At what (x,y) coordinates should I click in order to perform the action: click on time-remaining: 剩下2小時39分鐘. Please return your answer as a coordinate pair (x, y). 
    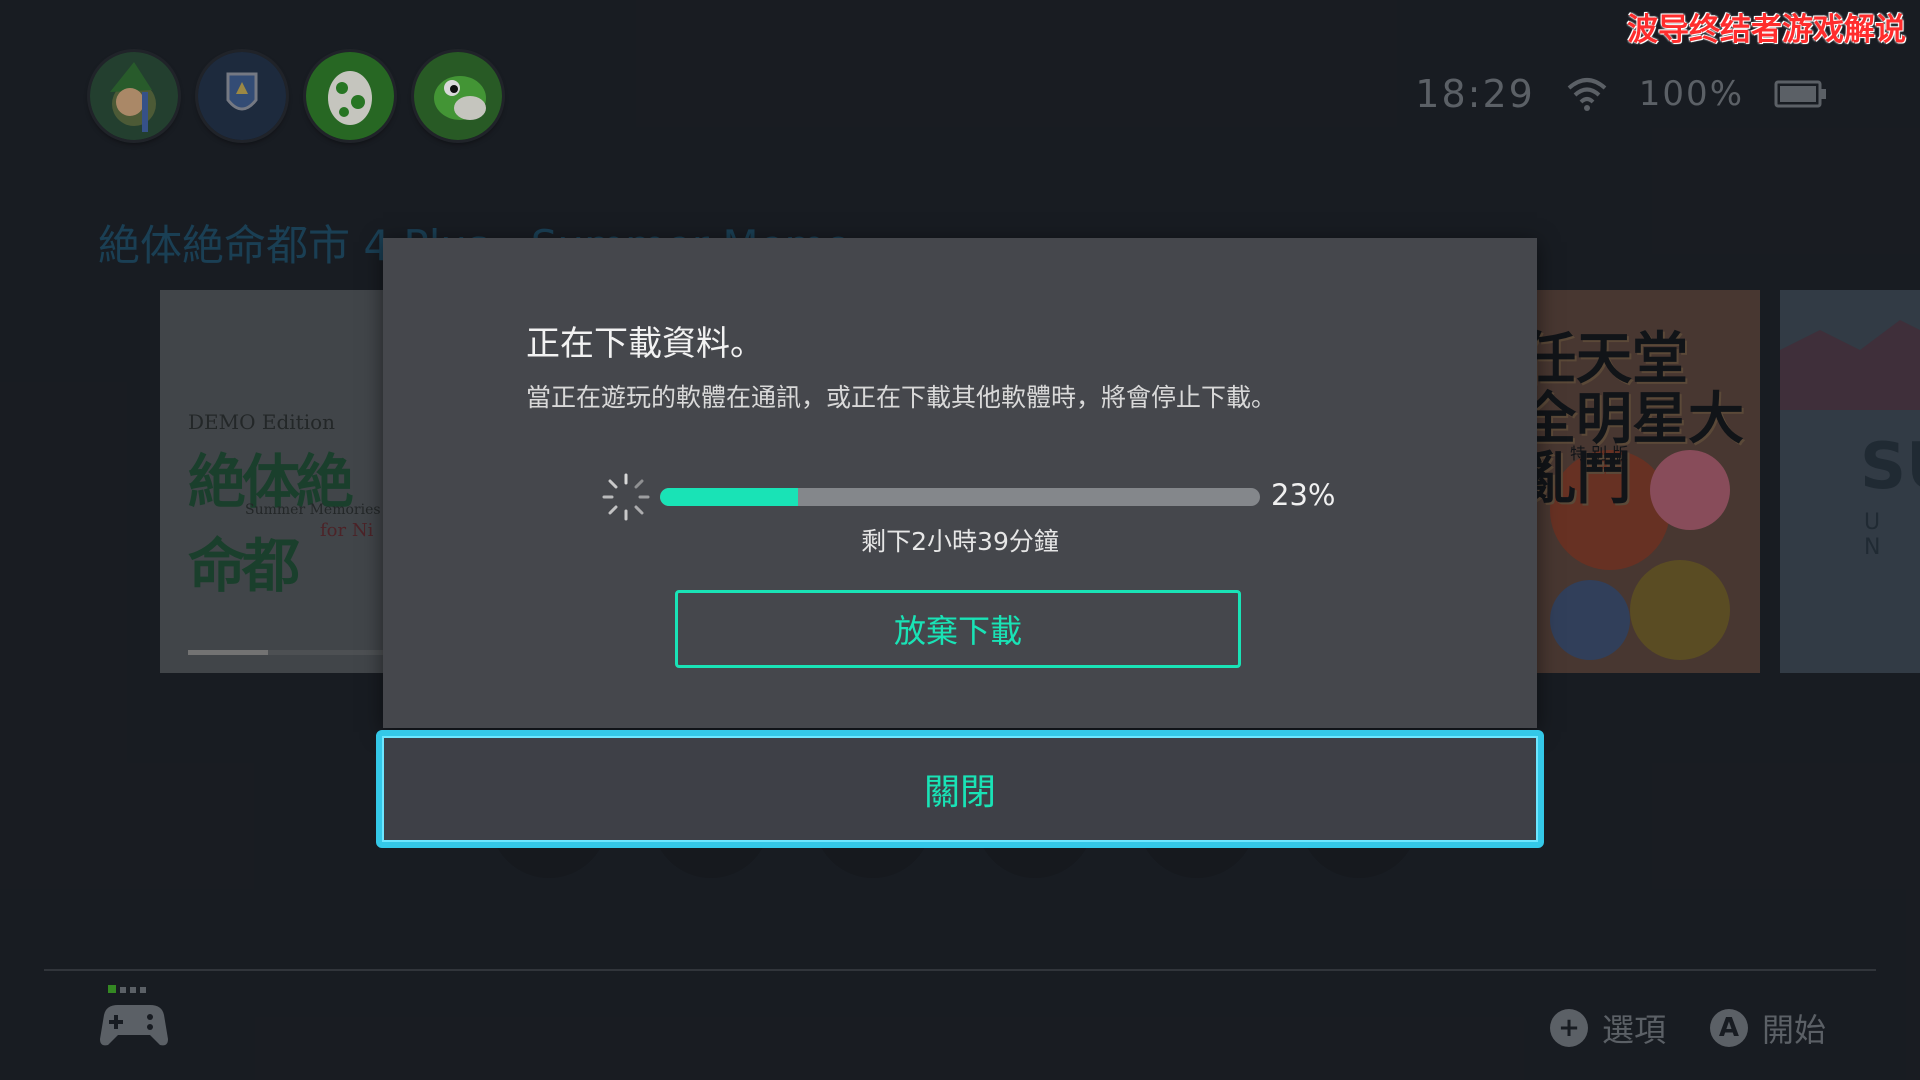
    Looking at the image, I should click on (960, 540).